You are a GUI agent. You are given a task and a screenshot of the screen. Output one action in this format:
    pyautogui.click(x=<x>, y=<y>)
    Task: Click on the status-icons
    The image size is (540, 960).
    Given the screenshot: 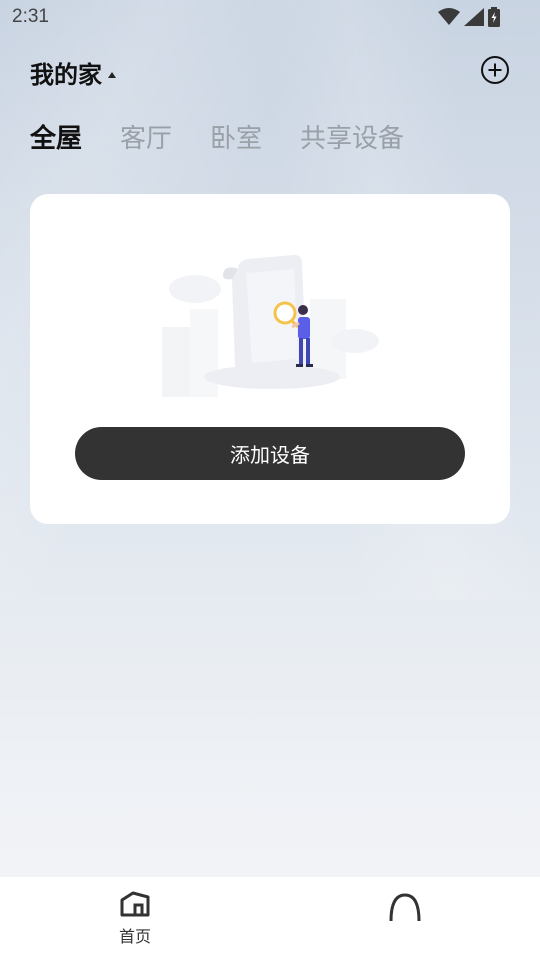 What is the action you would take?
    pyautogui.click(x=469, y=17)
    